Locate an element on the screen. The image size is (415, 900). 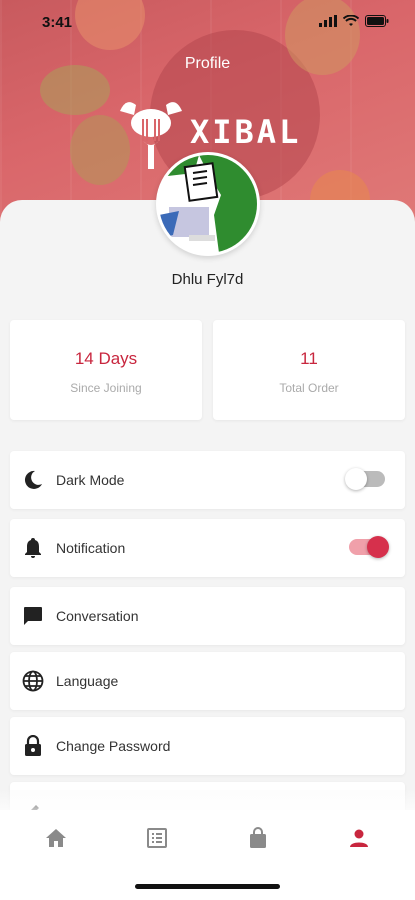
bottom-tab-bar is located at coordinates (207, 855).